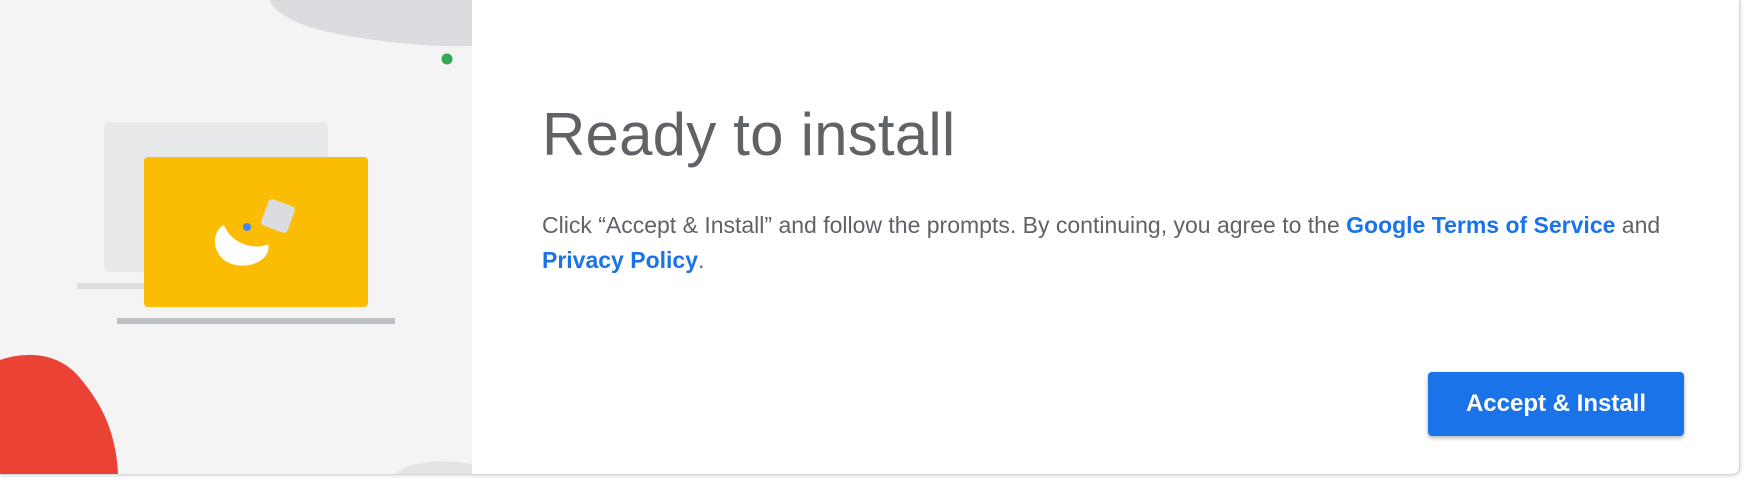 This screenshot has height=482, width=1744. What do you see at coordinates (1480, 225) in the screenshot?
I see `terms-of-service-link: Google Terms of Service` at bounding box center [1480, 225].